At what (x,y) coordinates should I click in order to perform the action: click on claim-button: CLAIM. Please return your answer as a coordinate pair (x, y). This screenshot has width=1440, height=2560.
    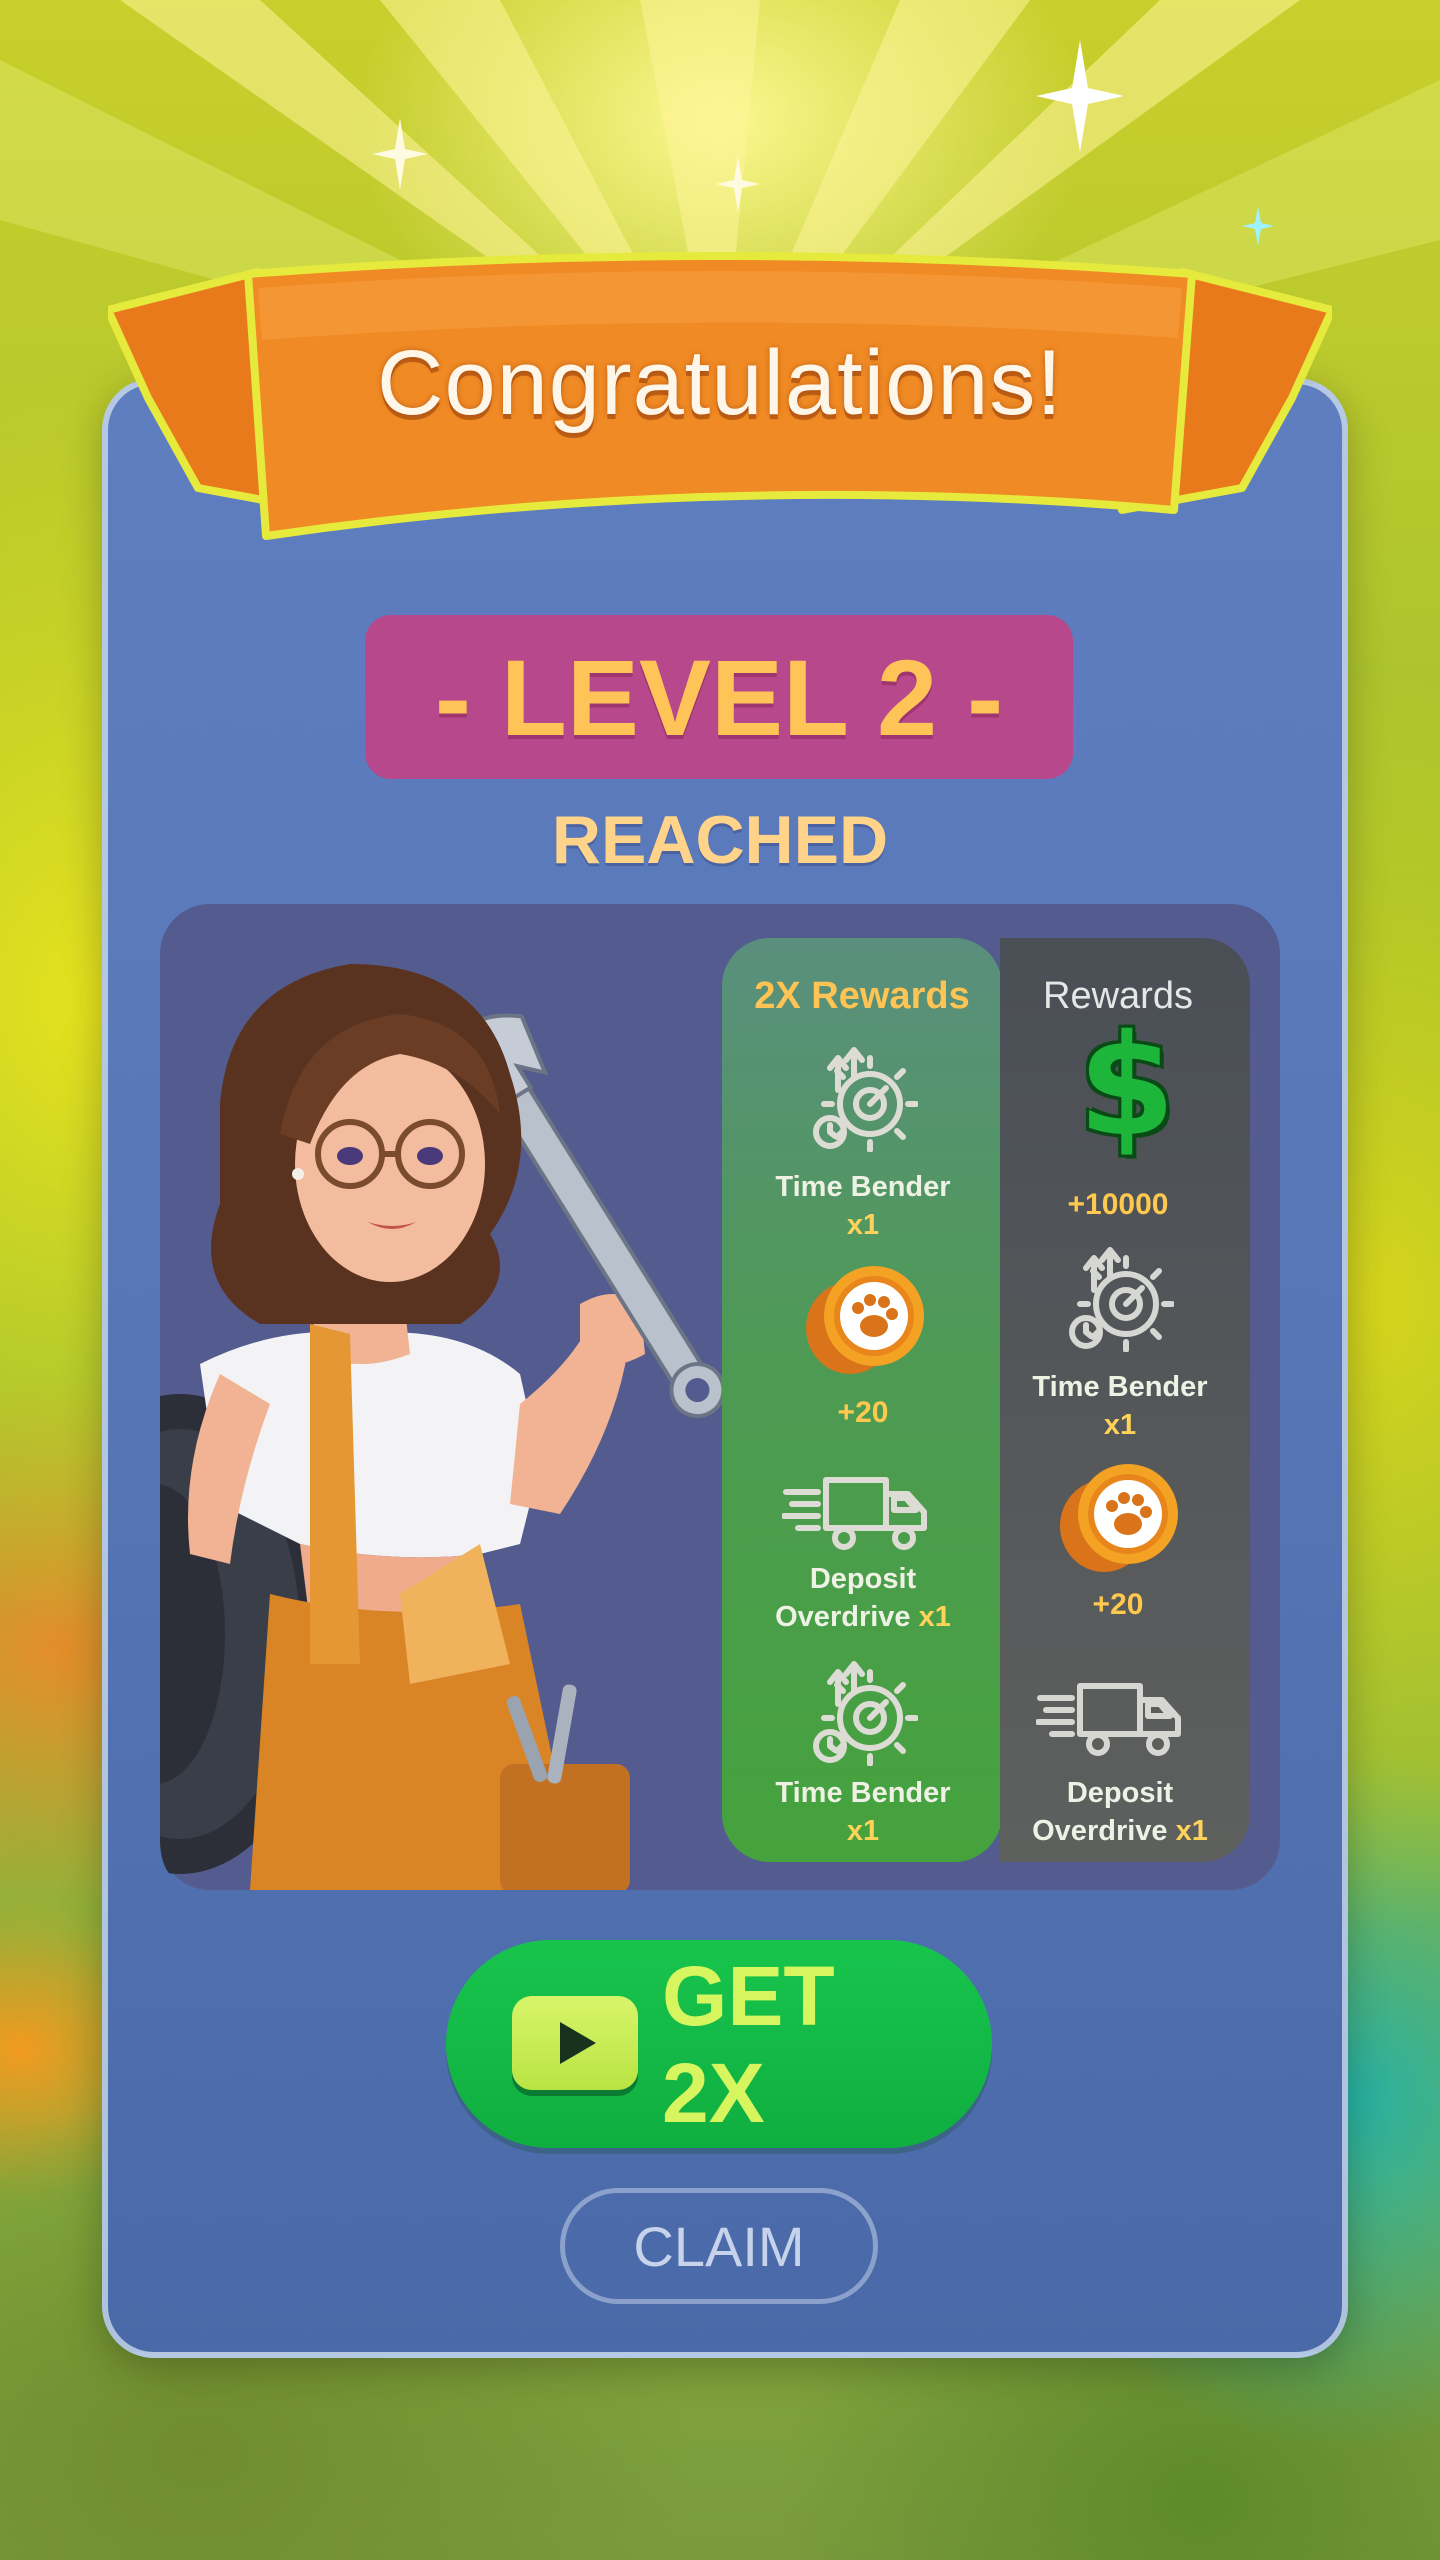
    Looking at the image, I should click on (719, 2246).